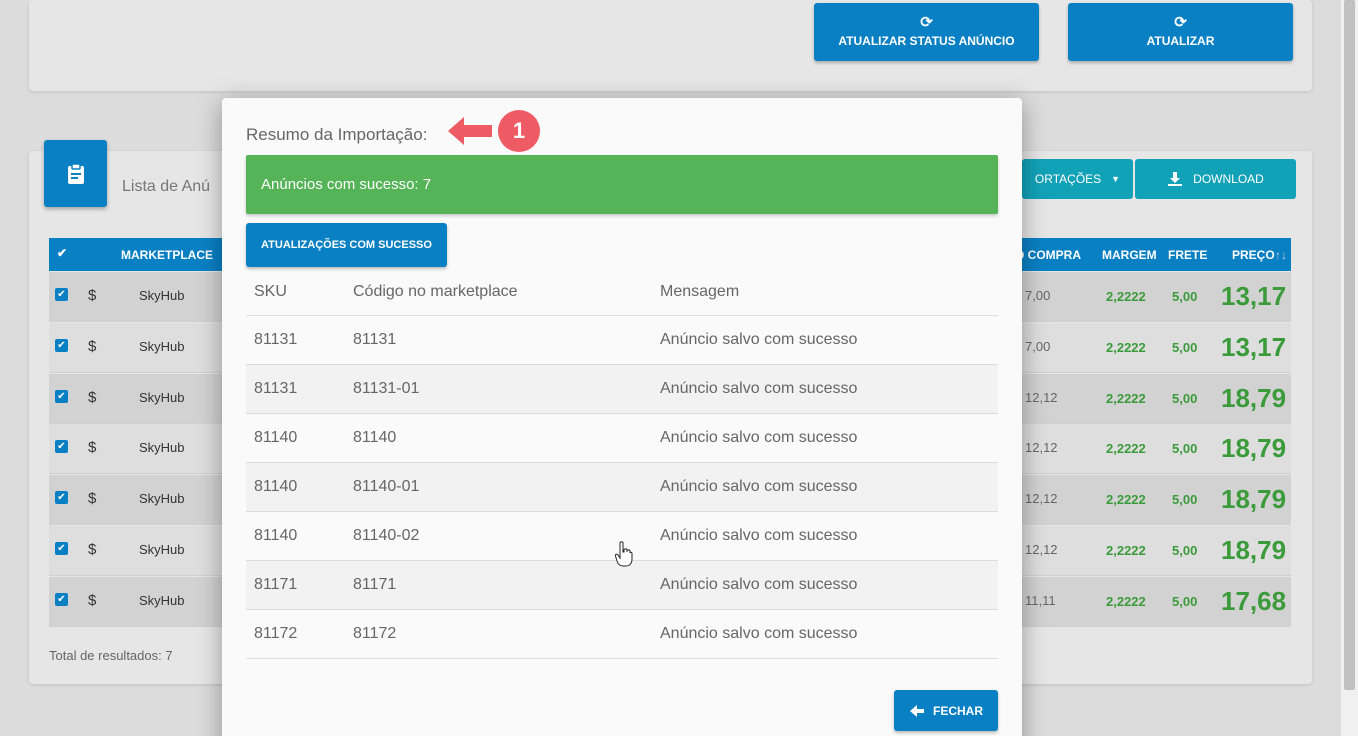 This screenshot has height=736, width=1358. What do you see at coordinates (435, 291) in the screenshot?
I see `col-code: Código no marketplace` at bounding box center [435, 291].